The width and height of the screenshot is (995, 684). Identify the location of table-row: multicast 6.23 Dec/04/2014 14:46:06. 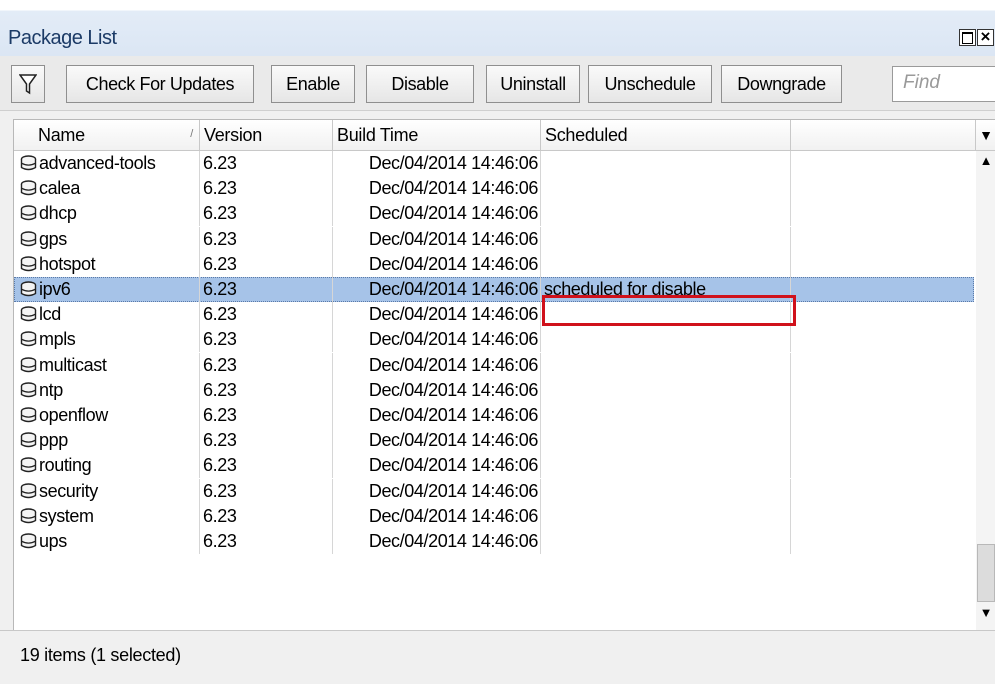
(494, 365).